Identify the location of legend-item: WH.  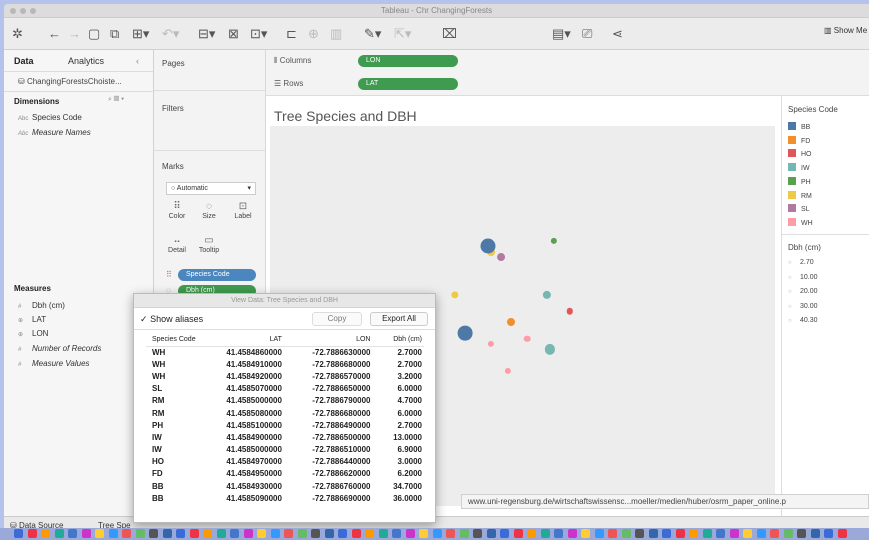
(800, 222).